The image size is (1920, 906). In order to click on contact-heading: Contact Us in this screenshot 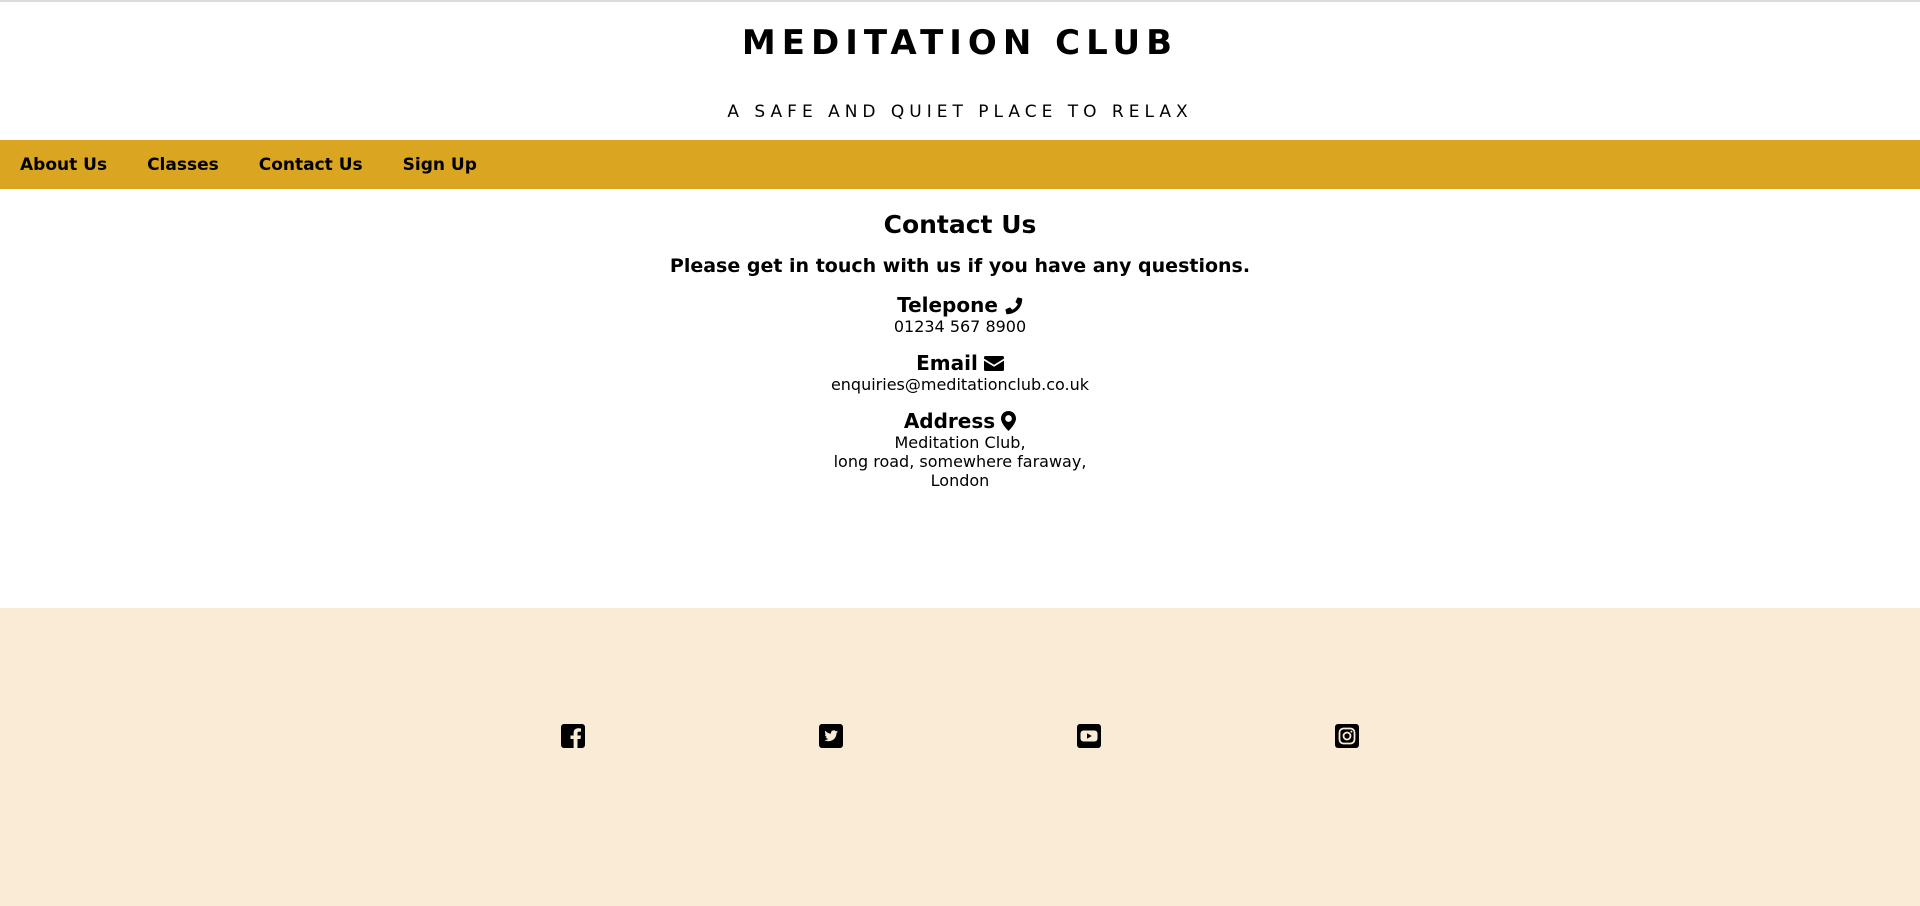, I will do `click(960, 224)`.